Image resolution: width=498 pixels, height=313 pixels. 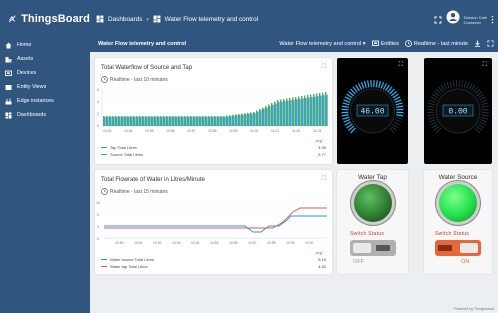 What do you see at coordinates (123, 147) in the screenshot?
I see `legend-label: Tap Total Litres` at bounding box center [123, 147].